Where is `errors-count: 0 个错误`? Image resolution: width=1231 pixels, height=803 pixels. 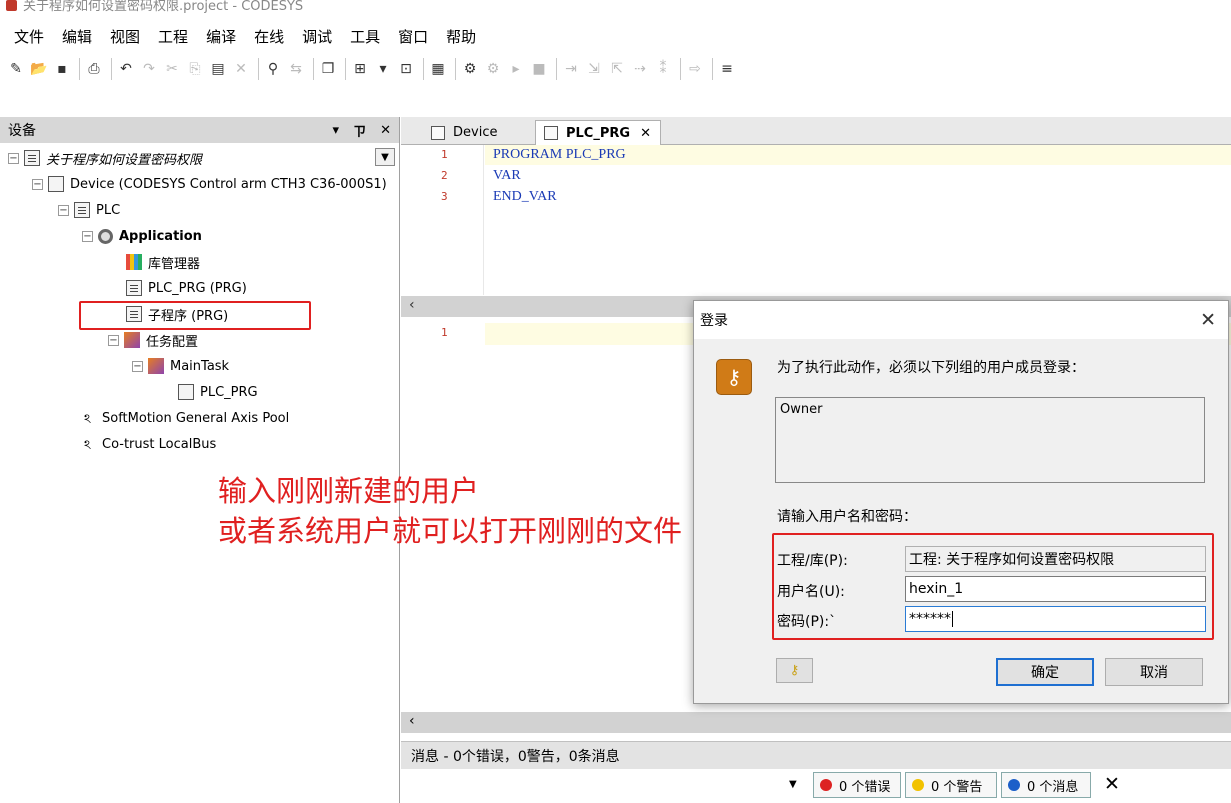
errors-count: 0 个错误 is located at coordinates (865, 787).